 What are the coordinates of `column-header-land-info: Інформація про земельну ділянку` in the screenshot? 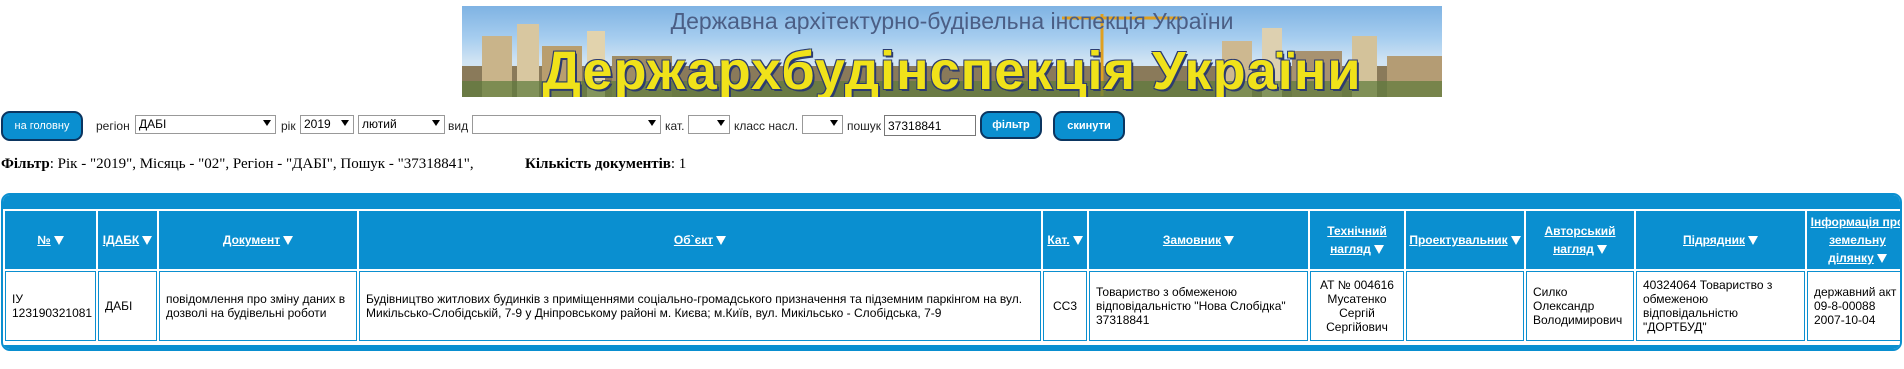 It's located at (1853, 240).